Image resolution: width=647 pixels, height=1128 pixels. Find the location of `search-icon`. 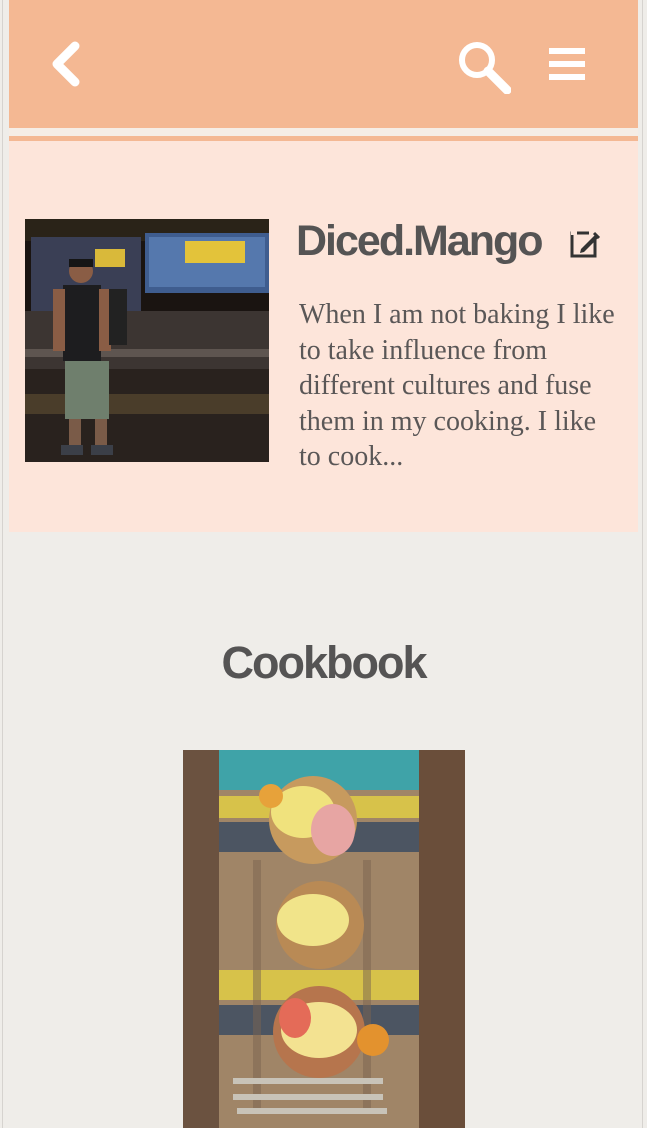

search-icon is located at coordinates (485, 68).